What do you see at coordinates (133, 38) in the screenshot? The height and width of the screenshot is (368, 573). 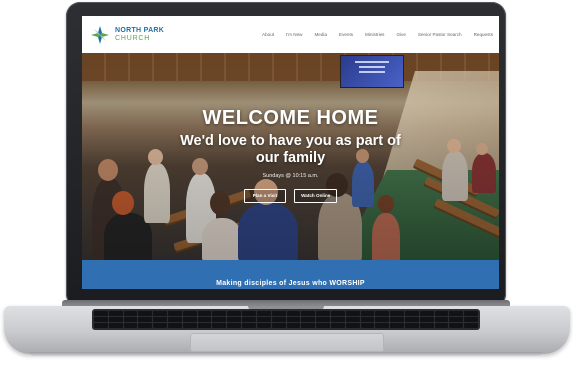 I see `logo-line-2: CHURCH` at bounding box center [133, 38].